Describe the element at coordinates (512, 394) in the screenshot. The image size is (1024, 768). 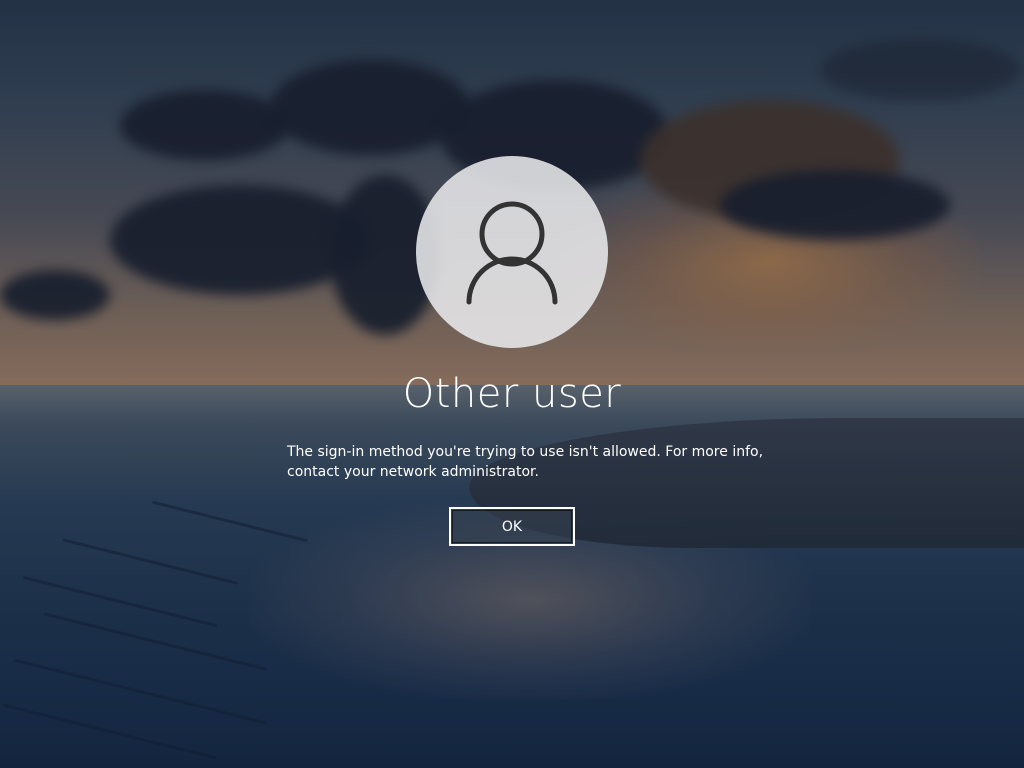
I see `user-name: Other user` at that location.